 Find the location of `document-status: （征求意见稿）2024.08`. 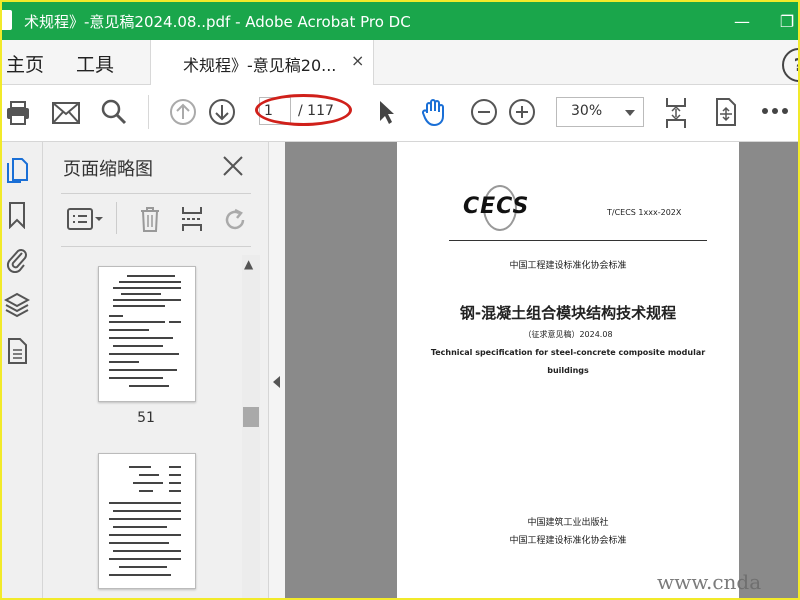

document-status: （征求意见稿）2024.08 is located at coordinates (568, 334).